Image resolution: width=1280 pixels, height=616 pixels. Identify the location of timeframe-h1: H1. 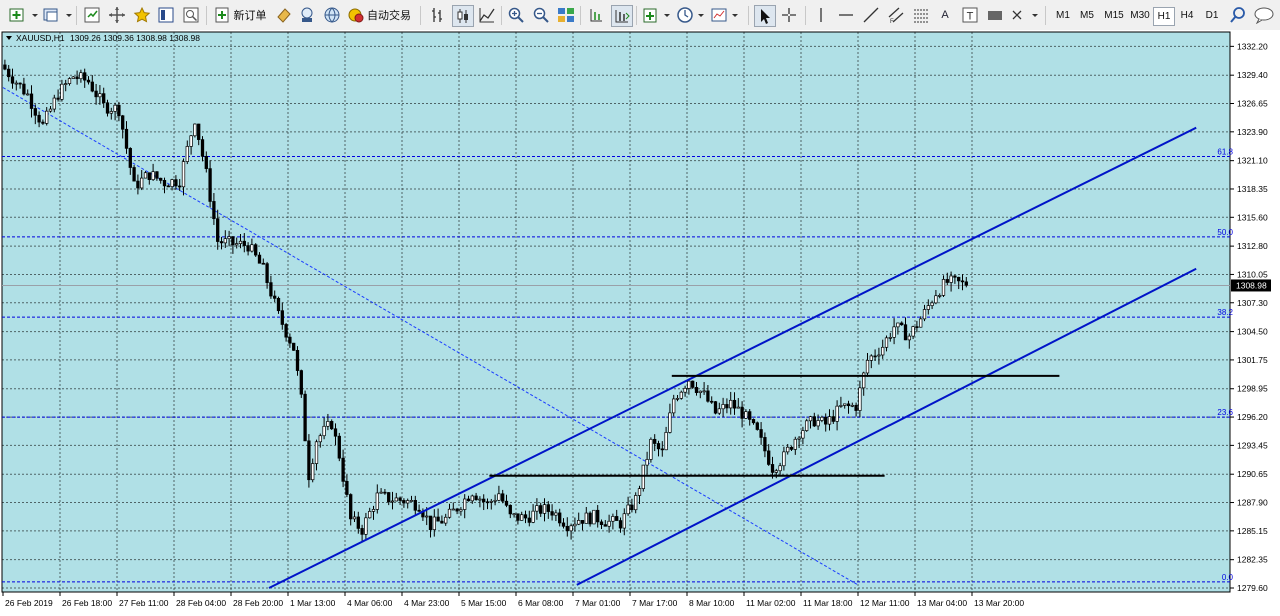
(1164, 16).